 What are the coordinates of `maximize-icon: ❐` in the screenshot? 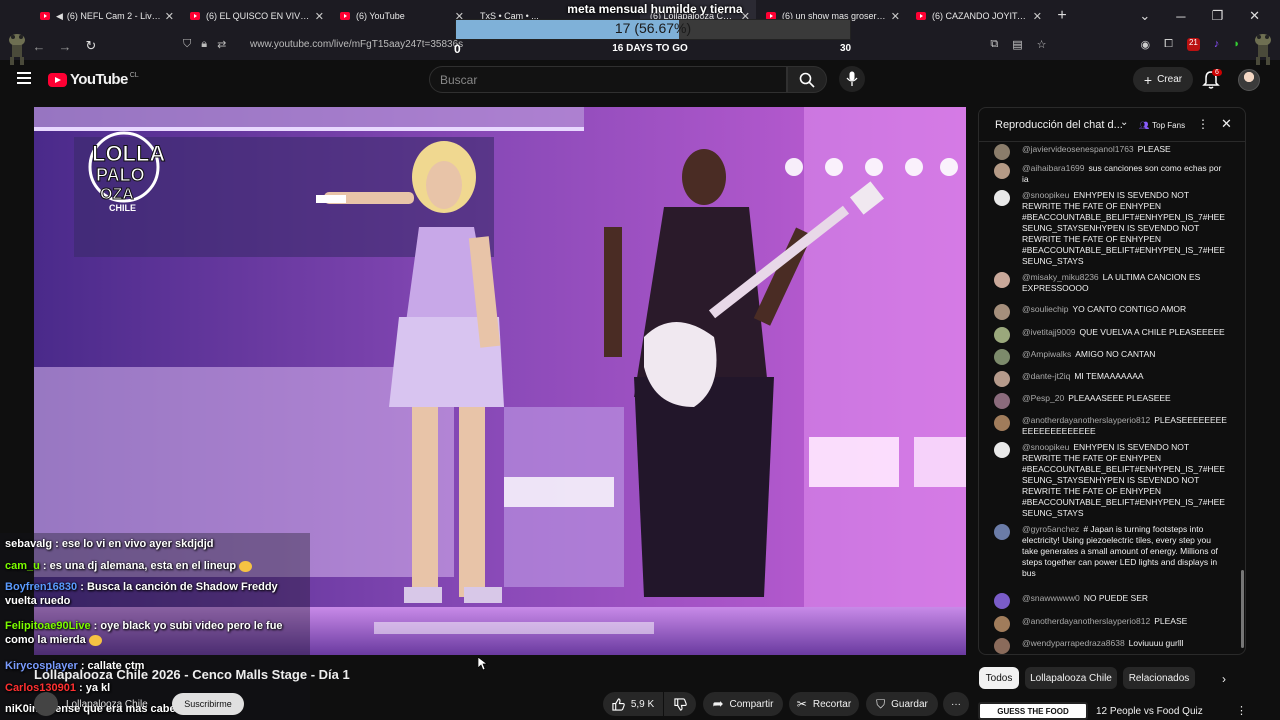 It's located at (1217, 16).